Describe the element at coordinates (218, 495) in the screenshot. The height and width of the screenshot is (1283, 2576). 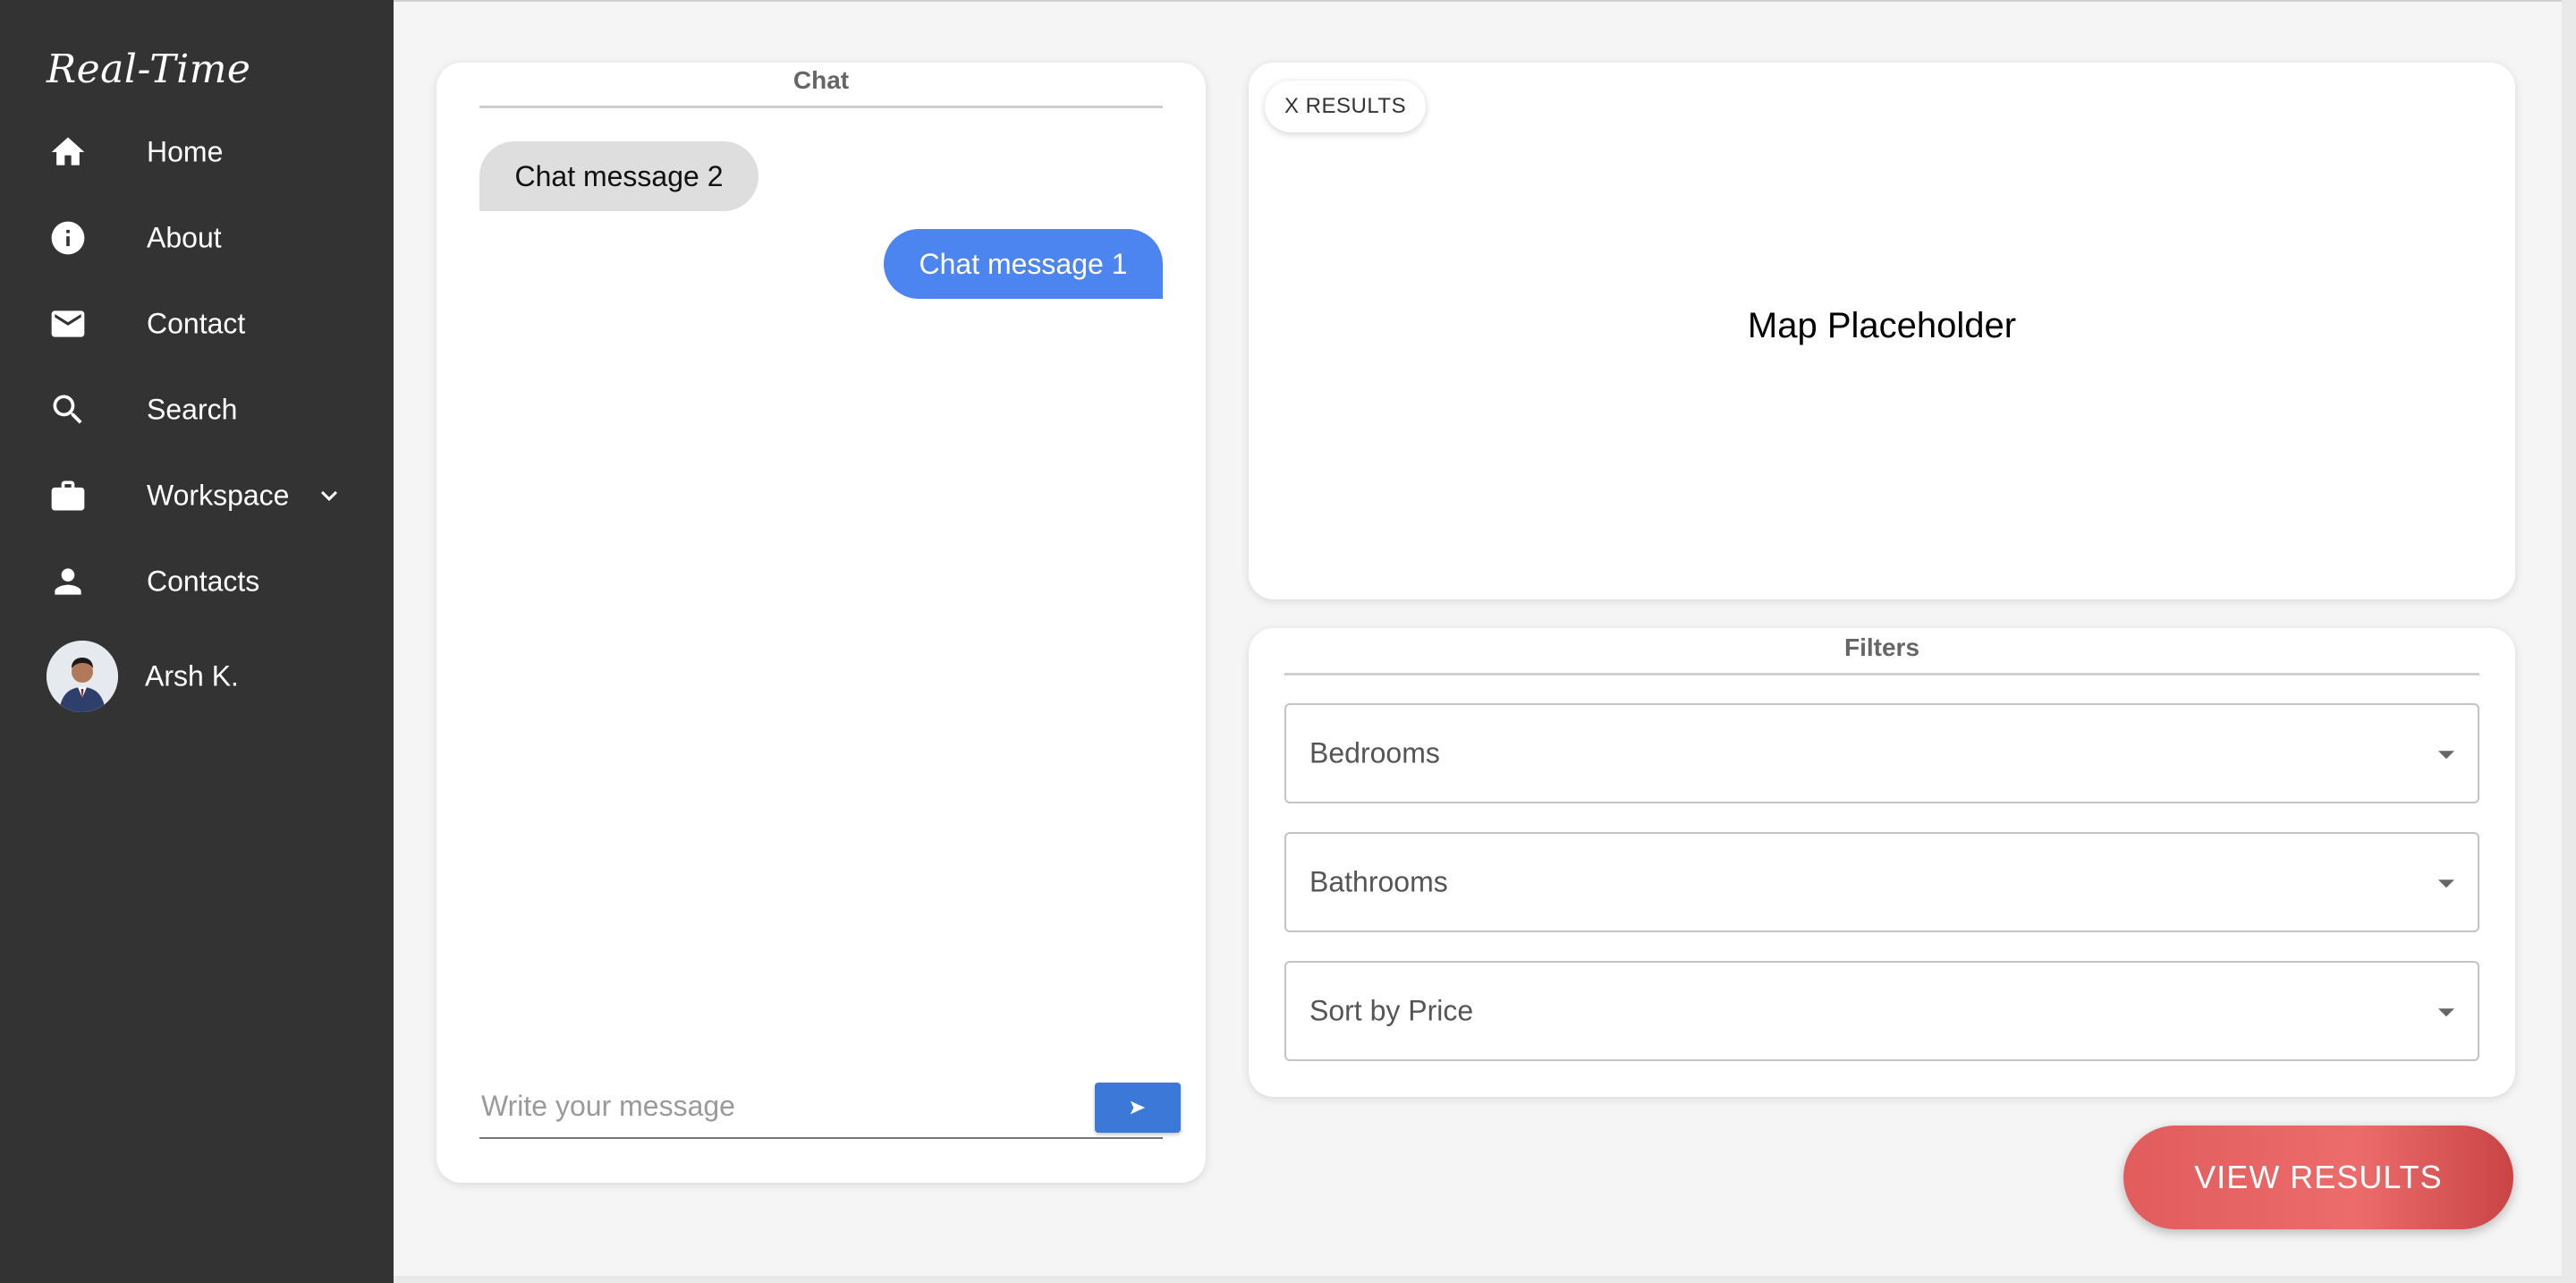
I see `sidebar-item-label: Workspace` at that location.